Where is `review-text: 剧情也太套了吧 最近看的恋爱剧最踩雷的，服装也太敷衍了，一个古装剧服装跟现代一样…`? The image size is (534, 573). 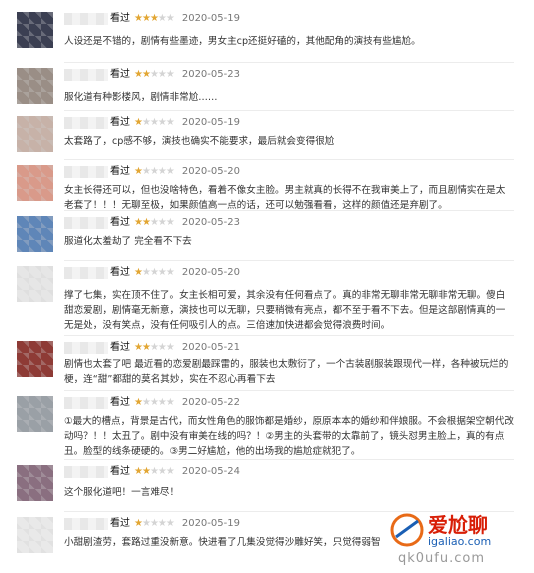 review-text: 剧情也太套了吧 最近看的恋爱剧最踩雷的，服装也太敷衍了，一个古装剧服装跟现代一样… is located at coordinates (286, 372).